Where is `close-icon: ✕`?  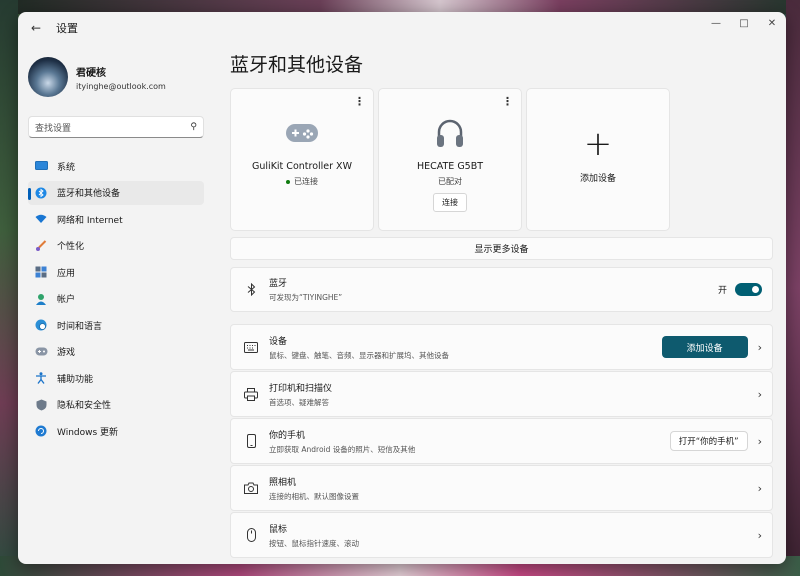 close-icon: ✕ is located at coordinates (772, 23).